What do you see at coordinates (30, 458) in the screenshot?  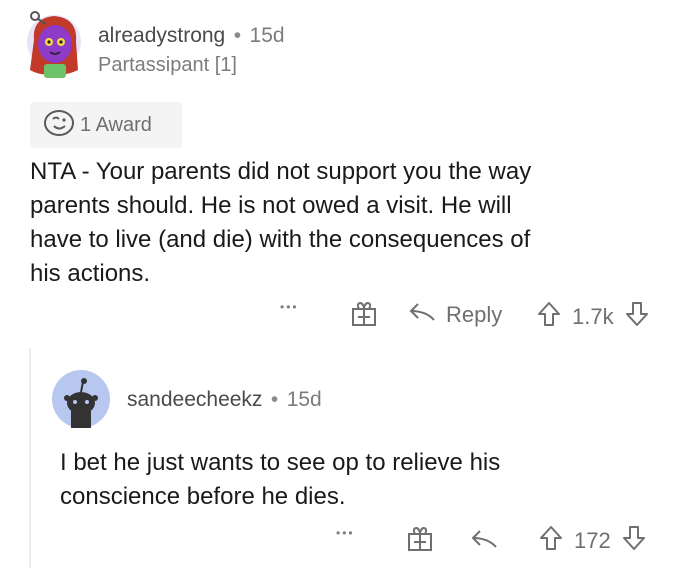 I see `thread-line` at bounding box center [30, 458].